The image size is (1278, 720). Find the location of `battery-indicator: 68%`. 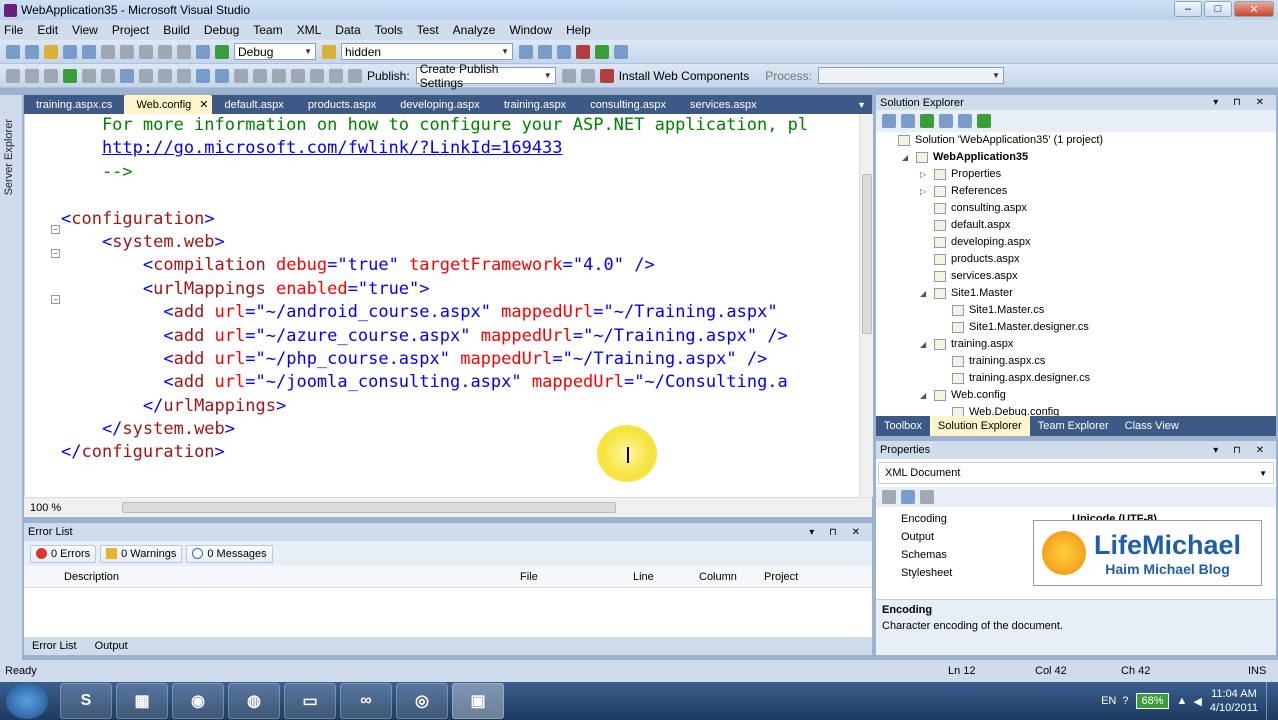

battery-indicator: 68% is located at coordinates (1152, 701).